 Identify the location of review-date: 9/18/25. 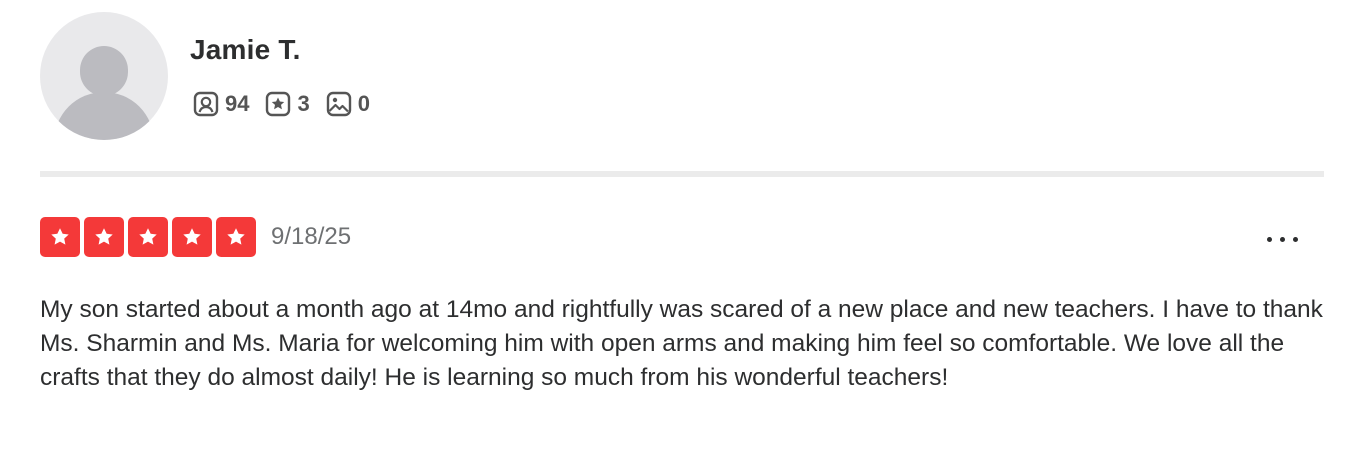
(311, 236).